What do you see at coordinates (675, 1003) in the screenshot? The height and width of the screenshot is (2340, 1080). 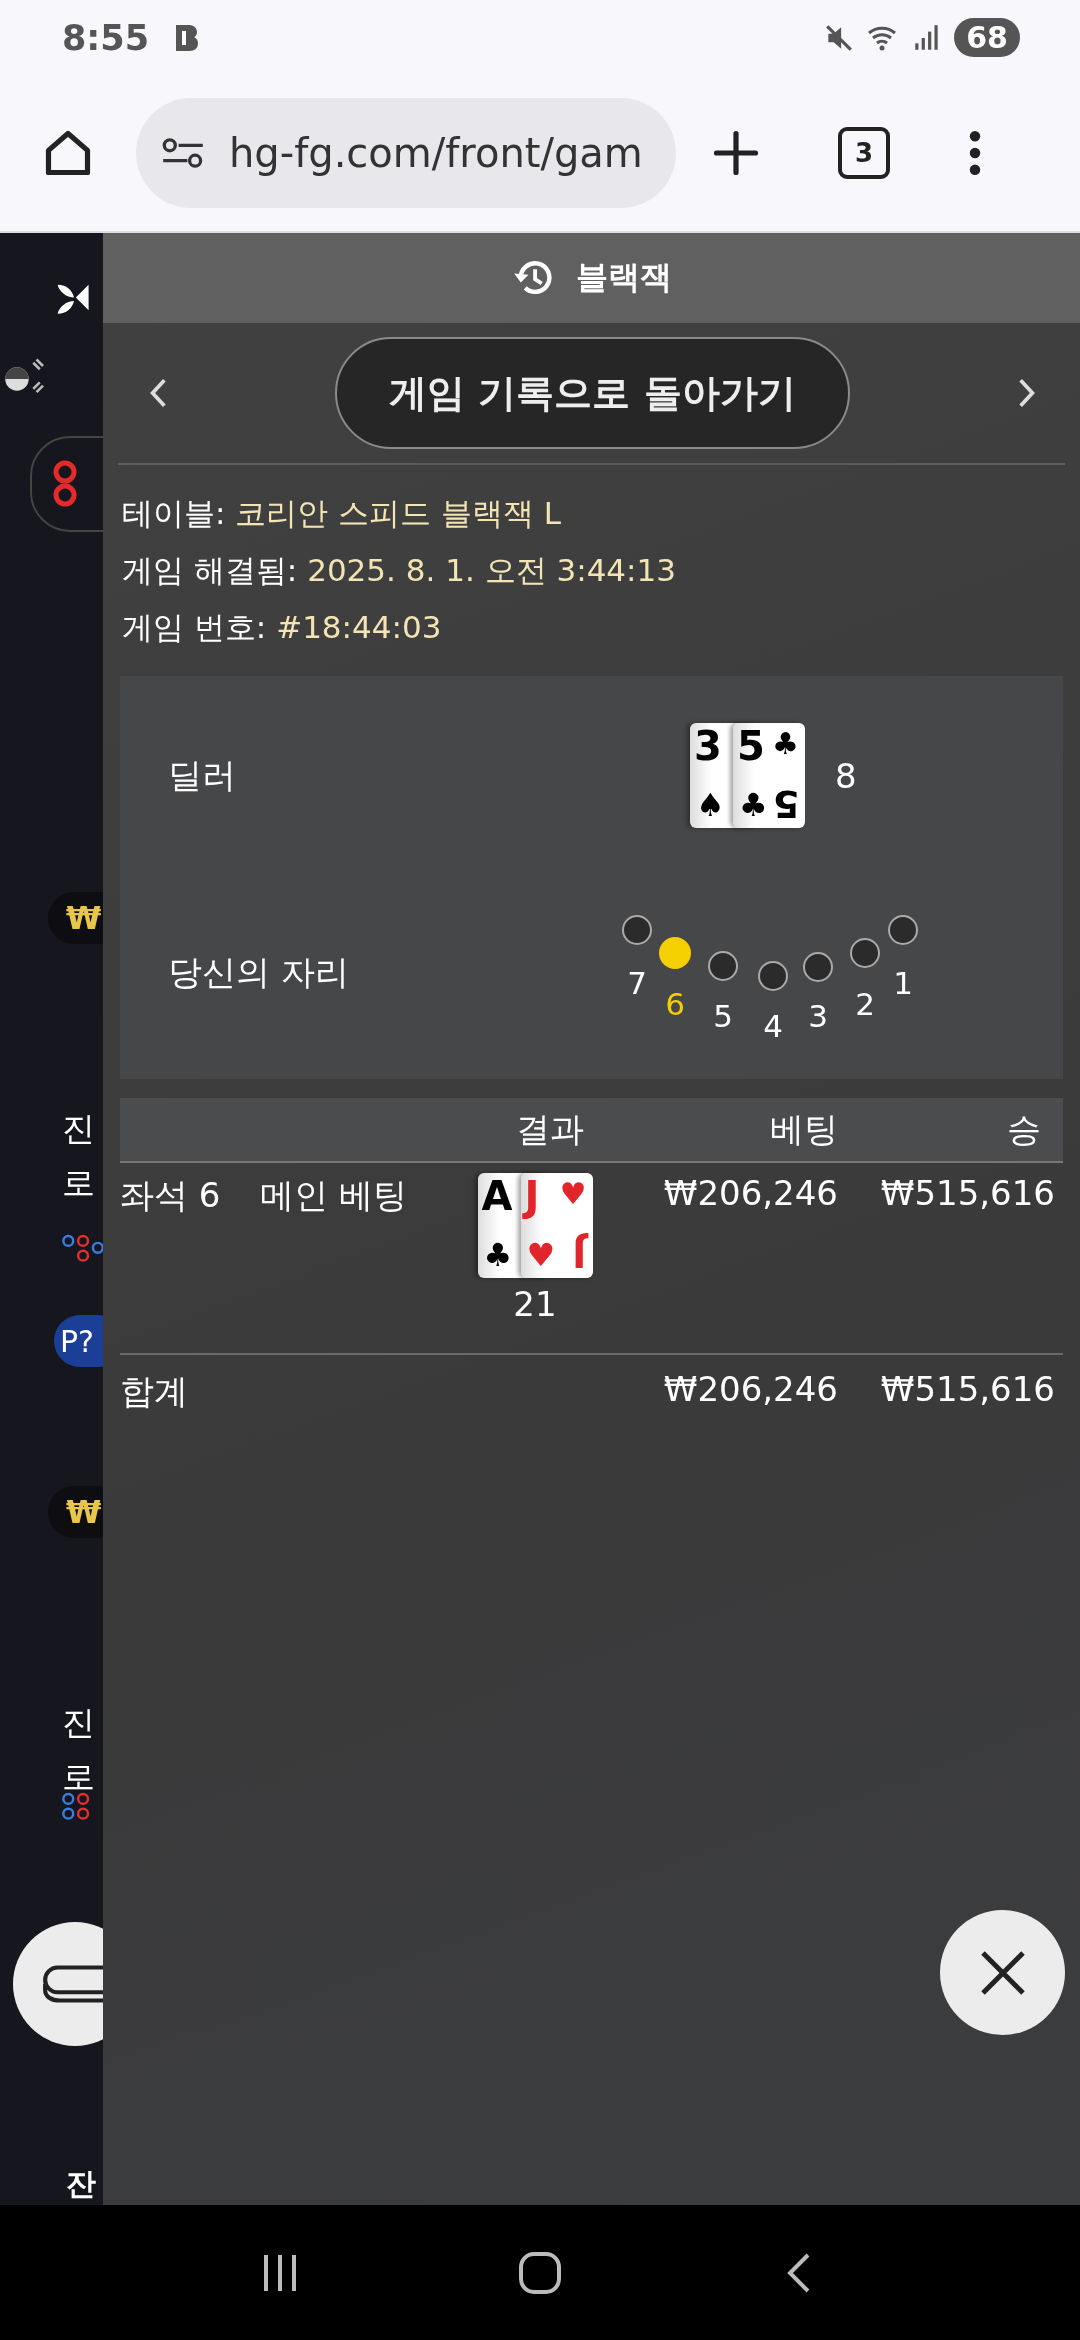 I see `seat-number: 6` at bounding box center [675, 1003].